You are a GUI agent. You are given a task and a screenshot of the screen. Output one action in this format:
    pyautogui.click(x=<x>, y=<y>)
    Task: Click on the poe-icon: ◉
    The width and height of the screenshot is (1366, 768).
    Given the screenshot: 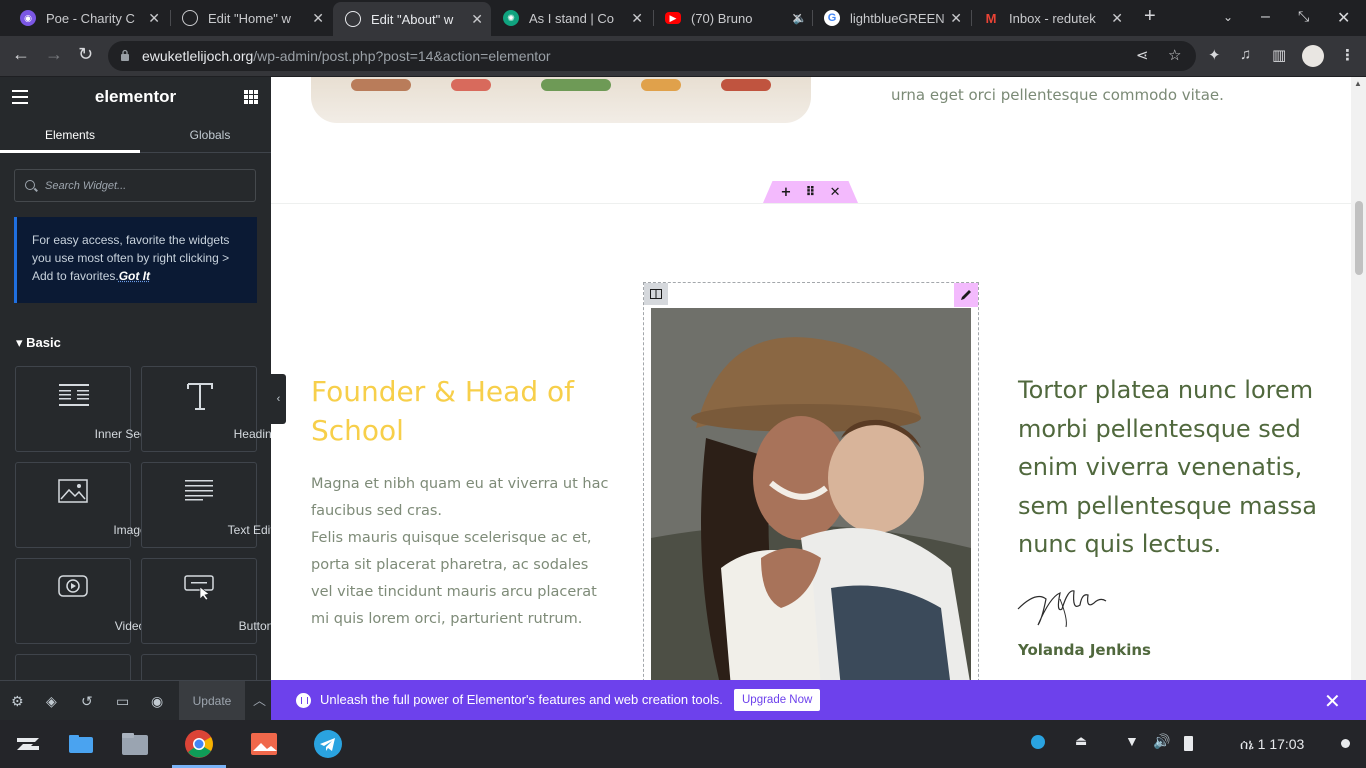 What is the action you would take?
    pyautogui.click(x=28, y=18)
    